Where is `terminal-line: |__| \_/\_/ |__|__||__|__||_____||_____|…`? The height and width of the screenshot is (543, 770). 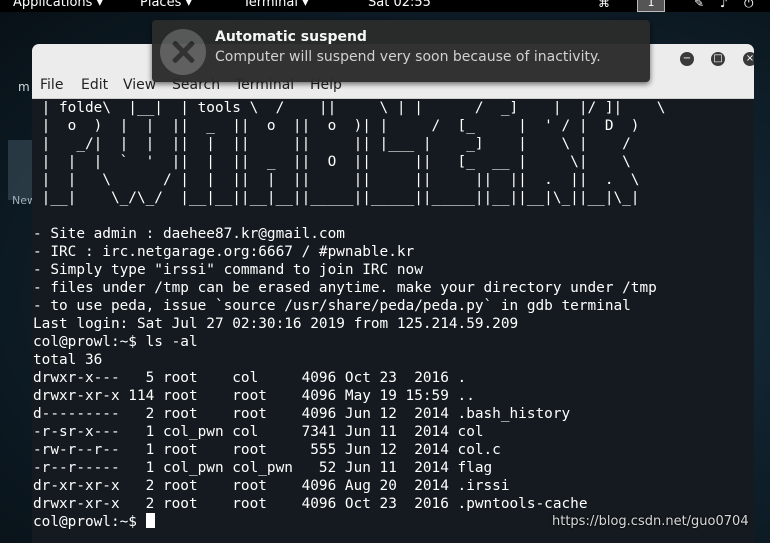
terminal-line: |__| \_/\_/ |__|__||__|__||_____||_____|… is located at coordinates (340, 198).